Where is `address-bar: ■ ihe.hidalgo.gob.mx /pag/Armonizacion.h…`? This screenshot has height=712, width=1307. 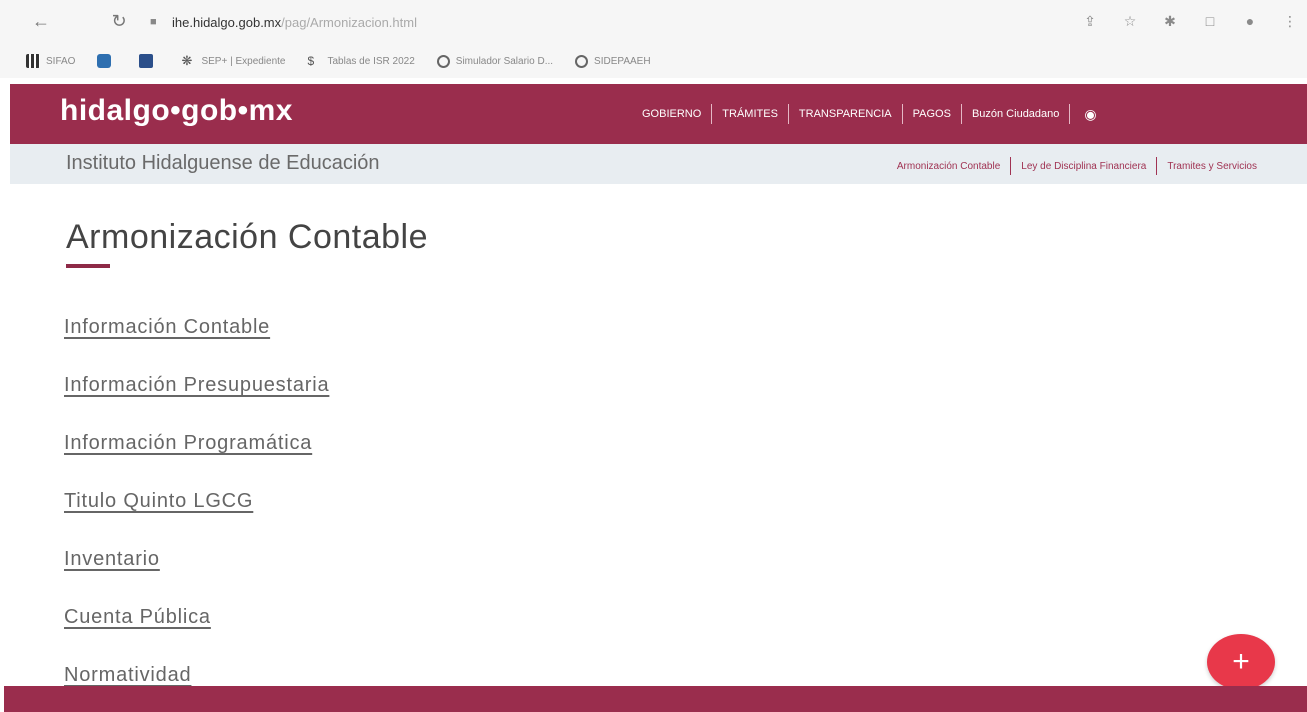
address-bar: ■ ihe.hidalgo.gob.mx /pag/Armonizacion.h… is located at coordinates (590, 22).